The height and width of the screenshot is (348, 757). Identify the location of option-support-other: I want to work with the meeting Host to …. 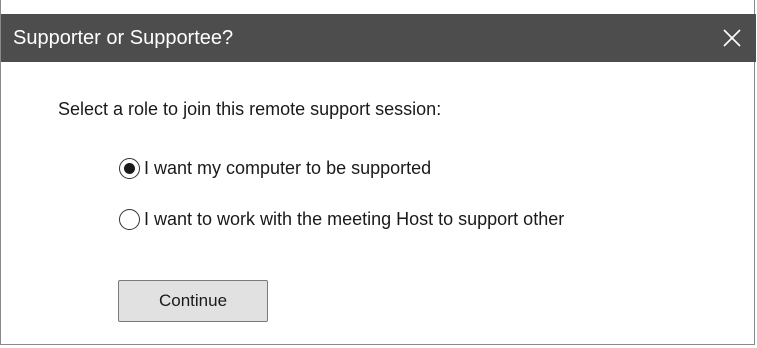
(341, 219).